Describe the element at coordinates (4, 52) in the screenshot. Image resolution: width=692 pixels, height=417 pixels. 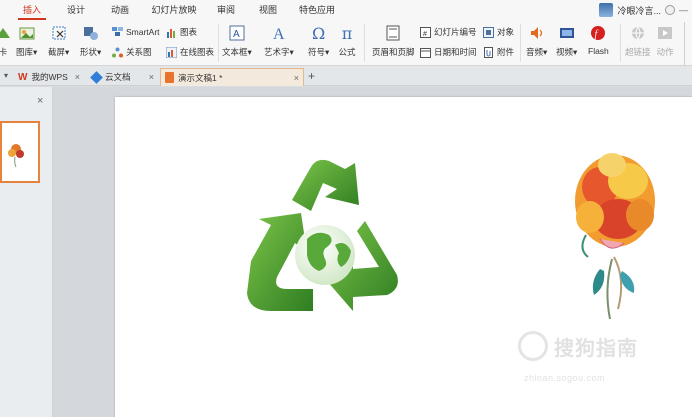
I see `partial-label: 卡` at that location.